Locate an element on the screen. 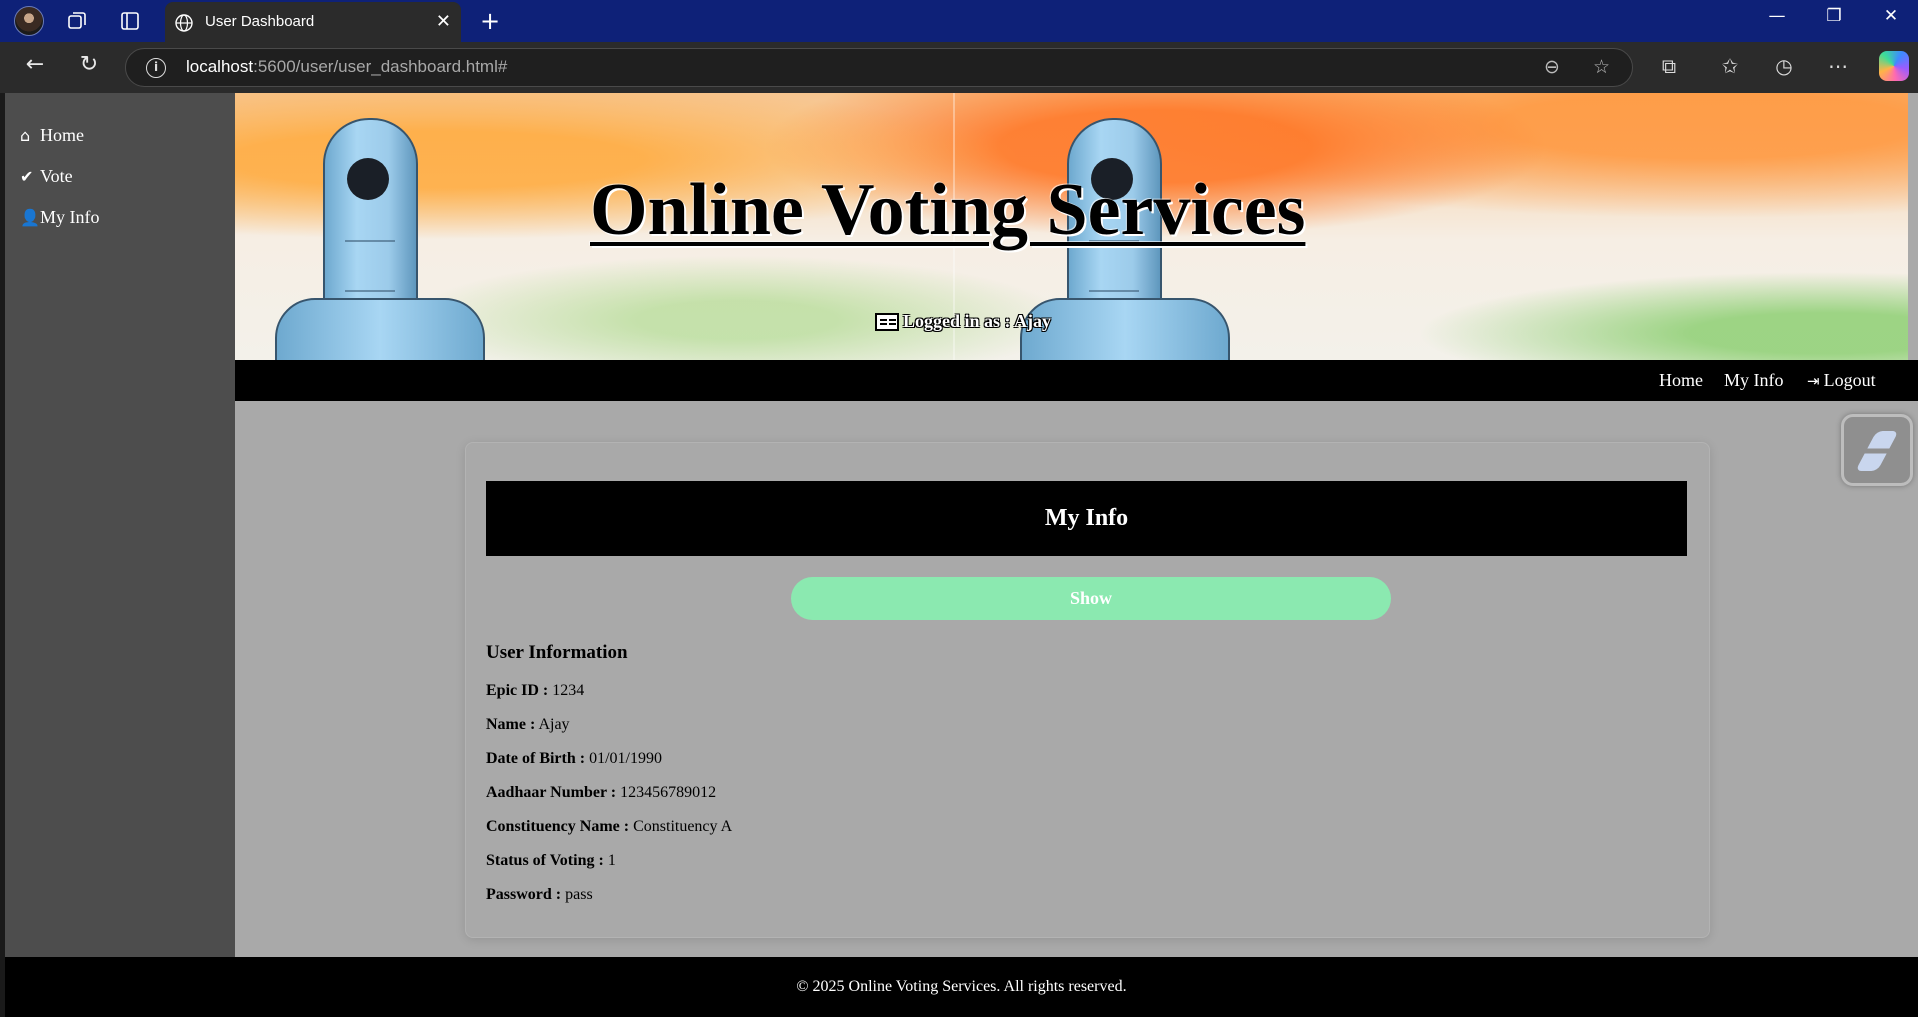 The image size is (1918, 1017). copilot-icon is located at coordinates (1894, 66).